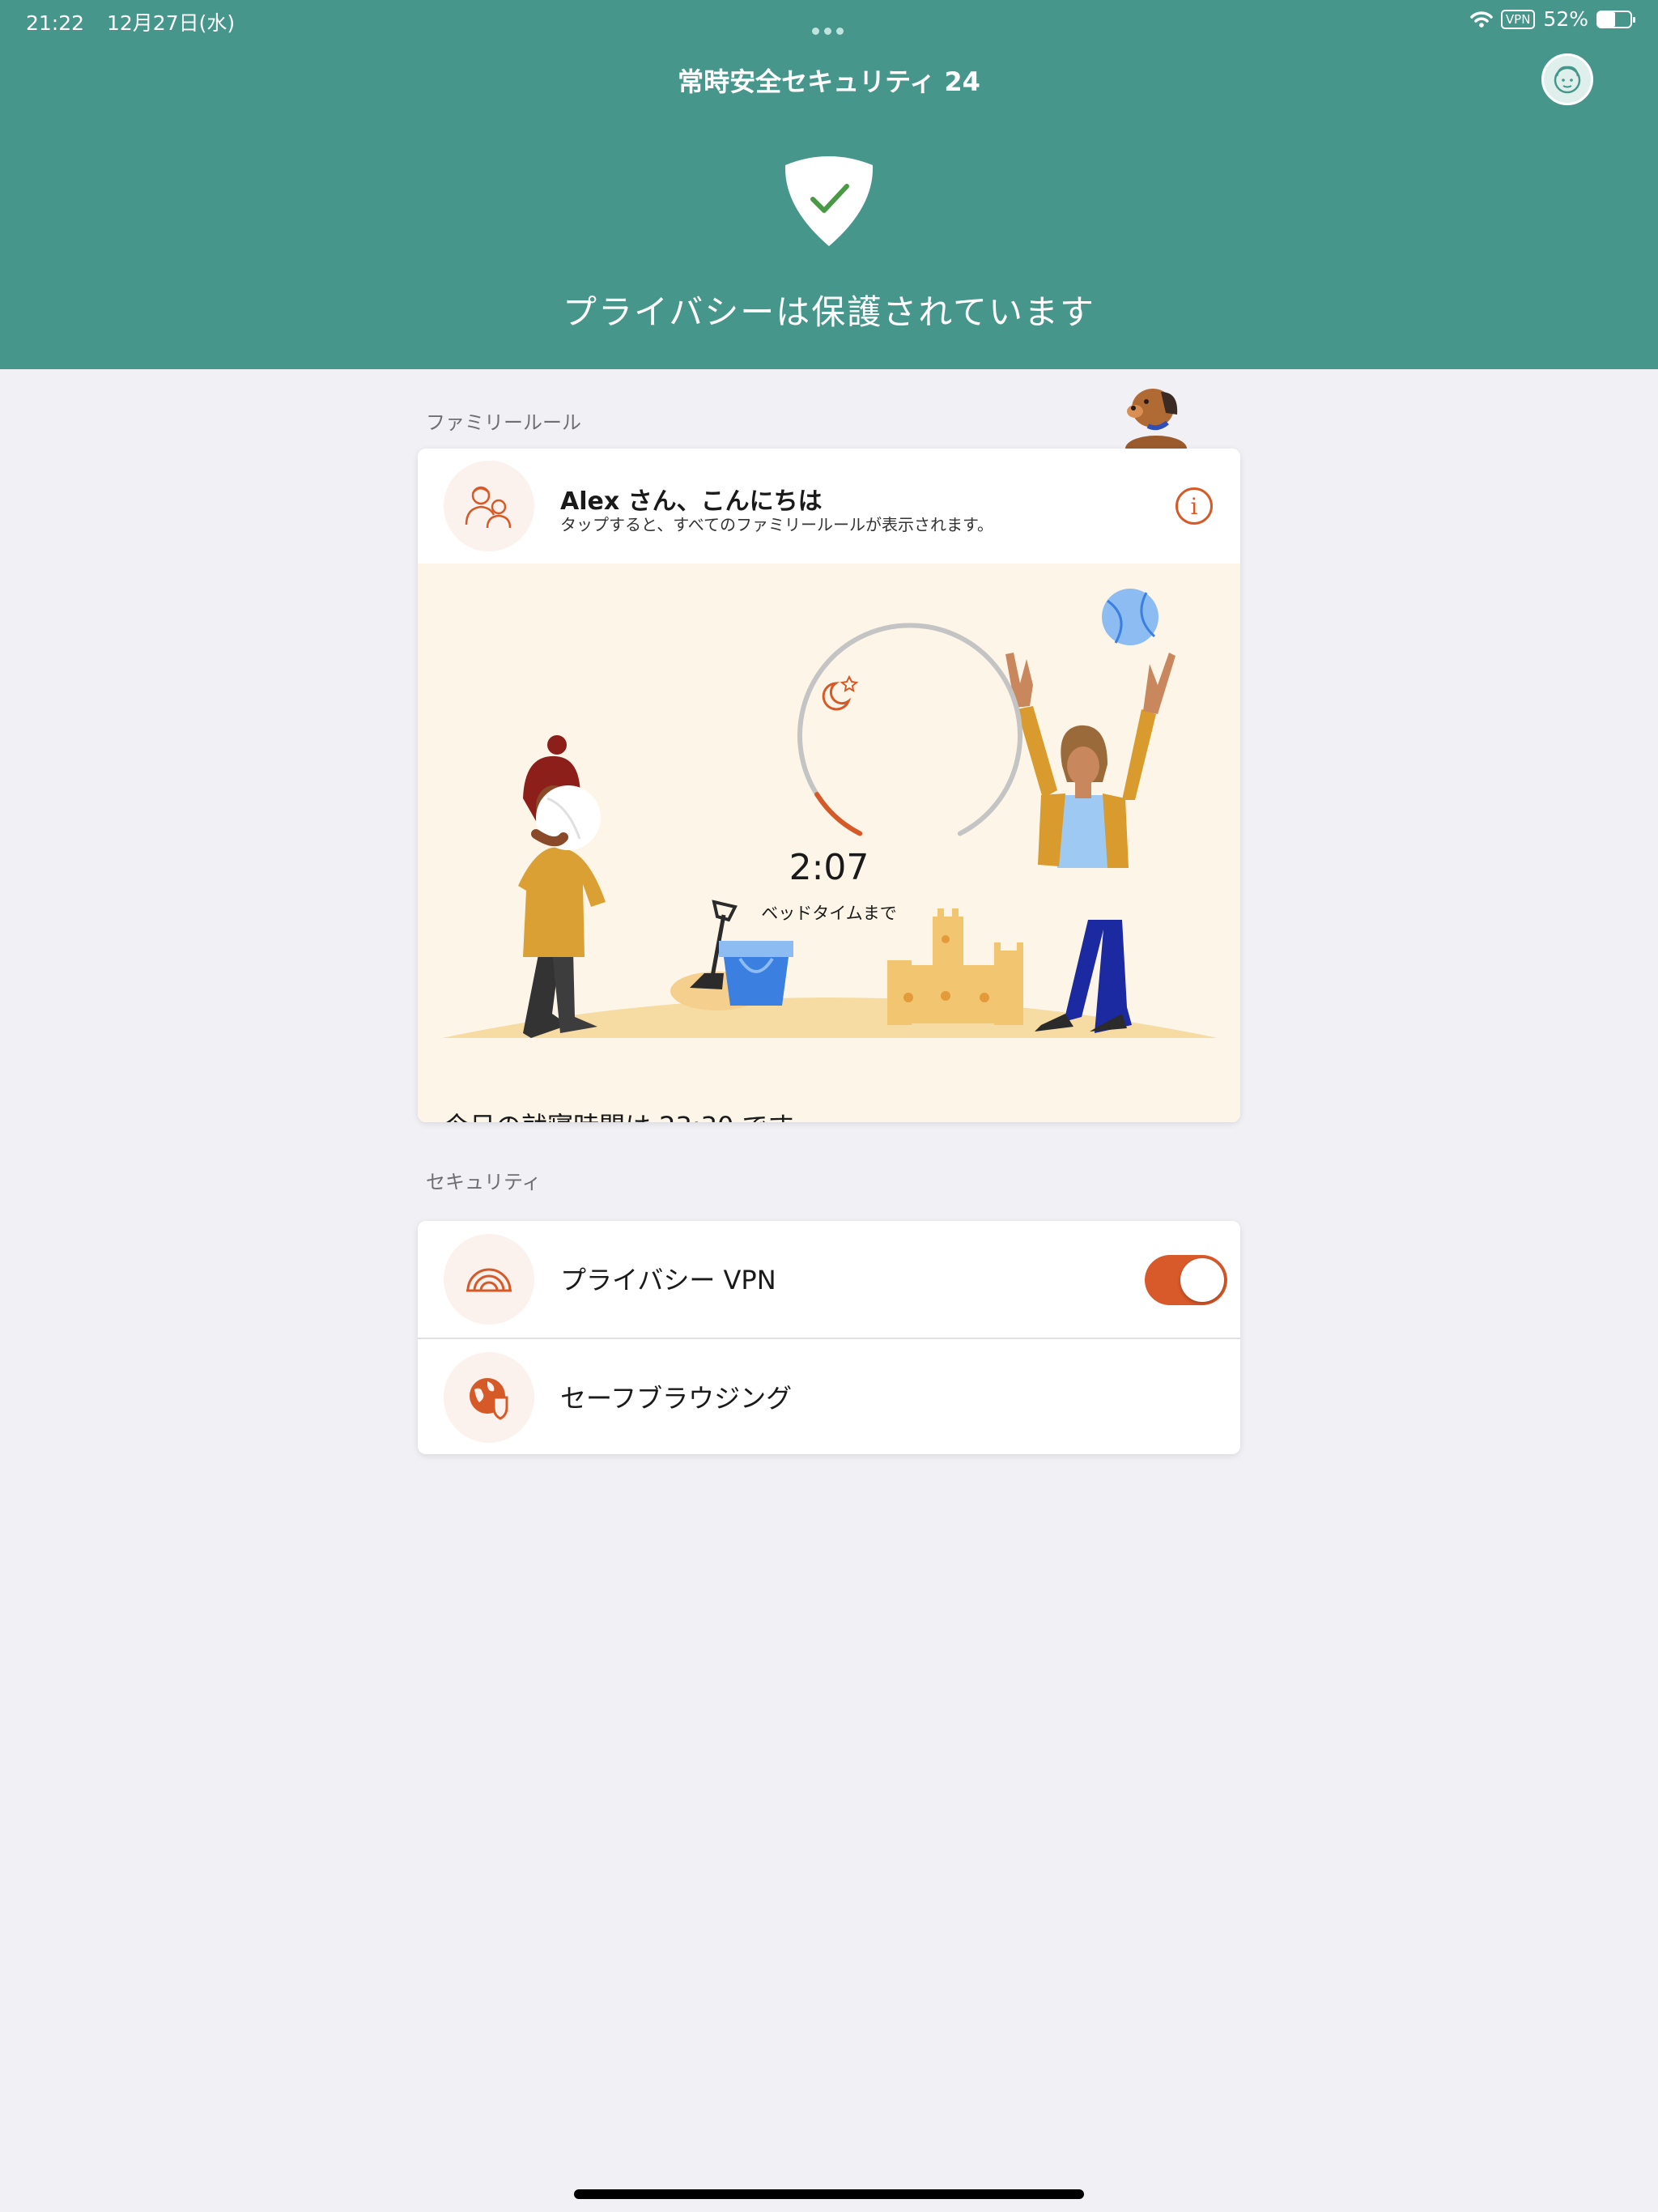 Image resolution: width=1658 pixels, height=2212 pixels. Describe the element at coordinates (829, 312) in the screenshot. I see `protection-status-message: プライバシーは保護されています` at that location.